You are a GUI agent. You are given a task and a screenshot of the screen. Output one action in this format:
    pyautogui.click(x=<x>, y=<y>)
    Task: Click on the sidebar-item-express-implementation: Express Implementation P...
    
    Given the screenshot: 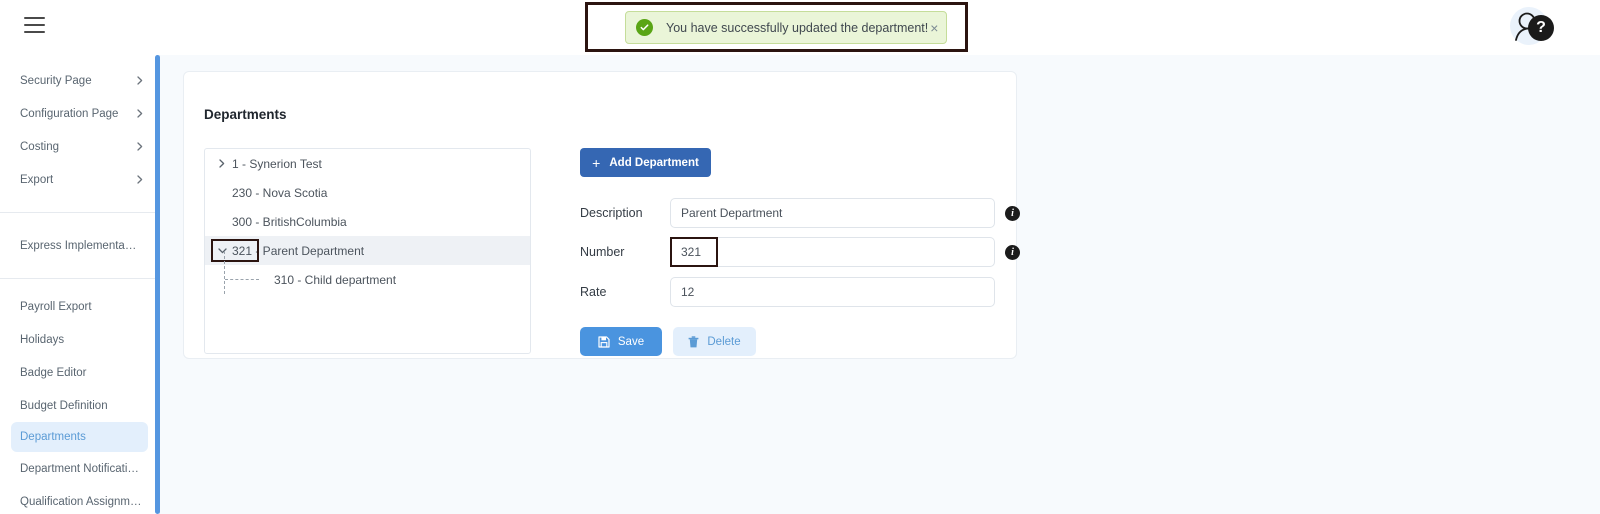 What is the action you would take?
    pyautogui.click(x=79, y=245)
    